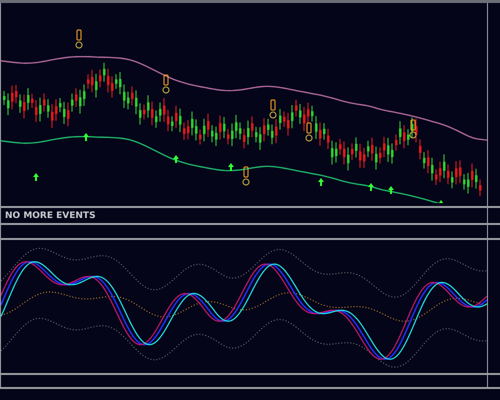 This screenshot has height=400, width=500. What do you see at coordinates (50, 215) in the screenshot?
I see `events-message: NO MORE EVENTS` at bounding box center [50, 215].